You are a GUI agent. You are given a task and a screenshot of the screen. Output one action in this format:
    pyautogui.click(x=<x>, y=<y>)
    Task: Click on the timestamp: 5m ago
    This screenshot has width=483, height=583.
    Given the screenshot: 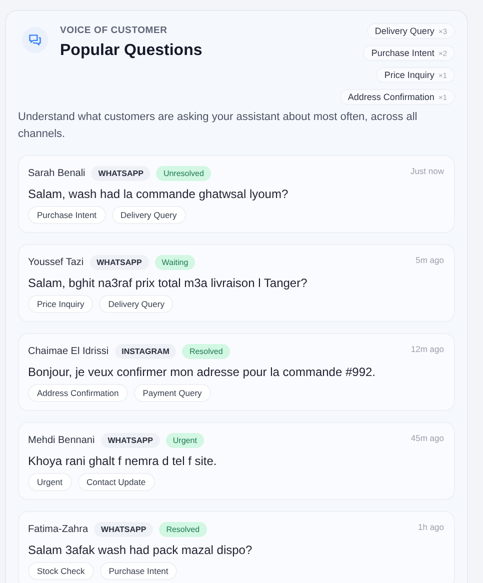 What is the action you would take?
    pyautogui.click(x=430, y=260)
    